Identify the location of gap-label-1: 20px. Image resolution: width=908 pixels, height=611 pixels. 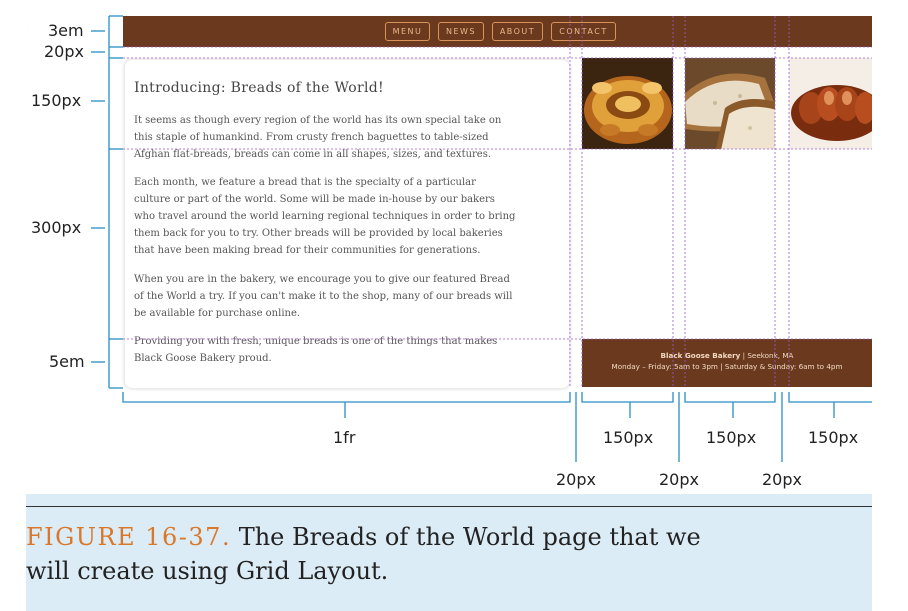
(576, 479).